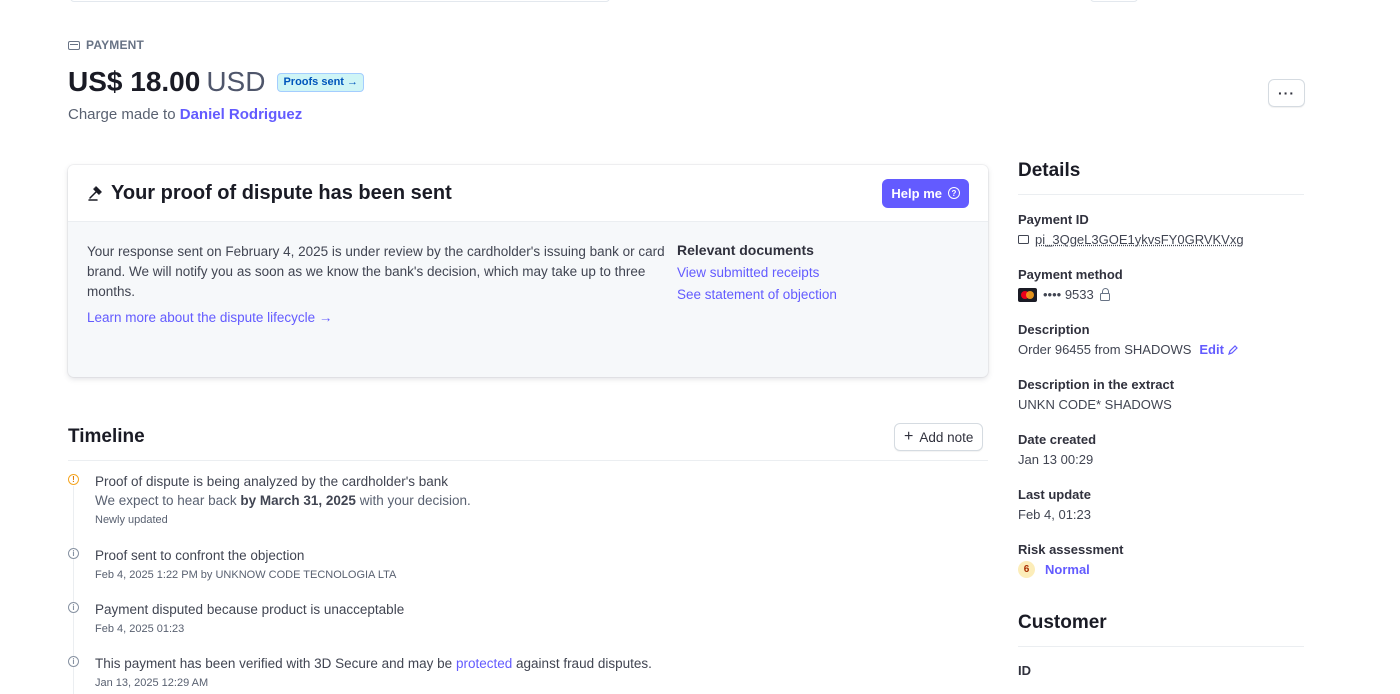 The image size is (1400, 694). What do you see at coordinates (757, 294) in the screenshot?
I see `statement-objection-link: See statement of objection` at bounding box center [757, 294].